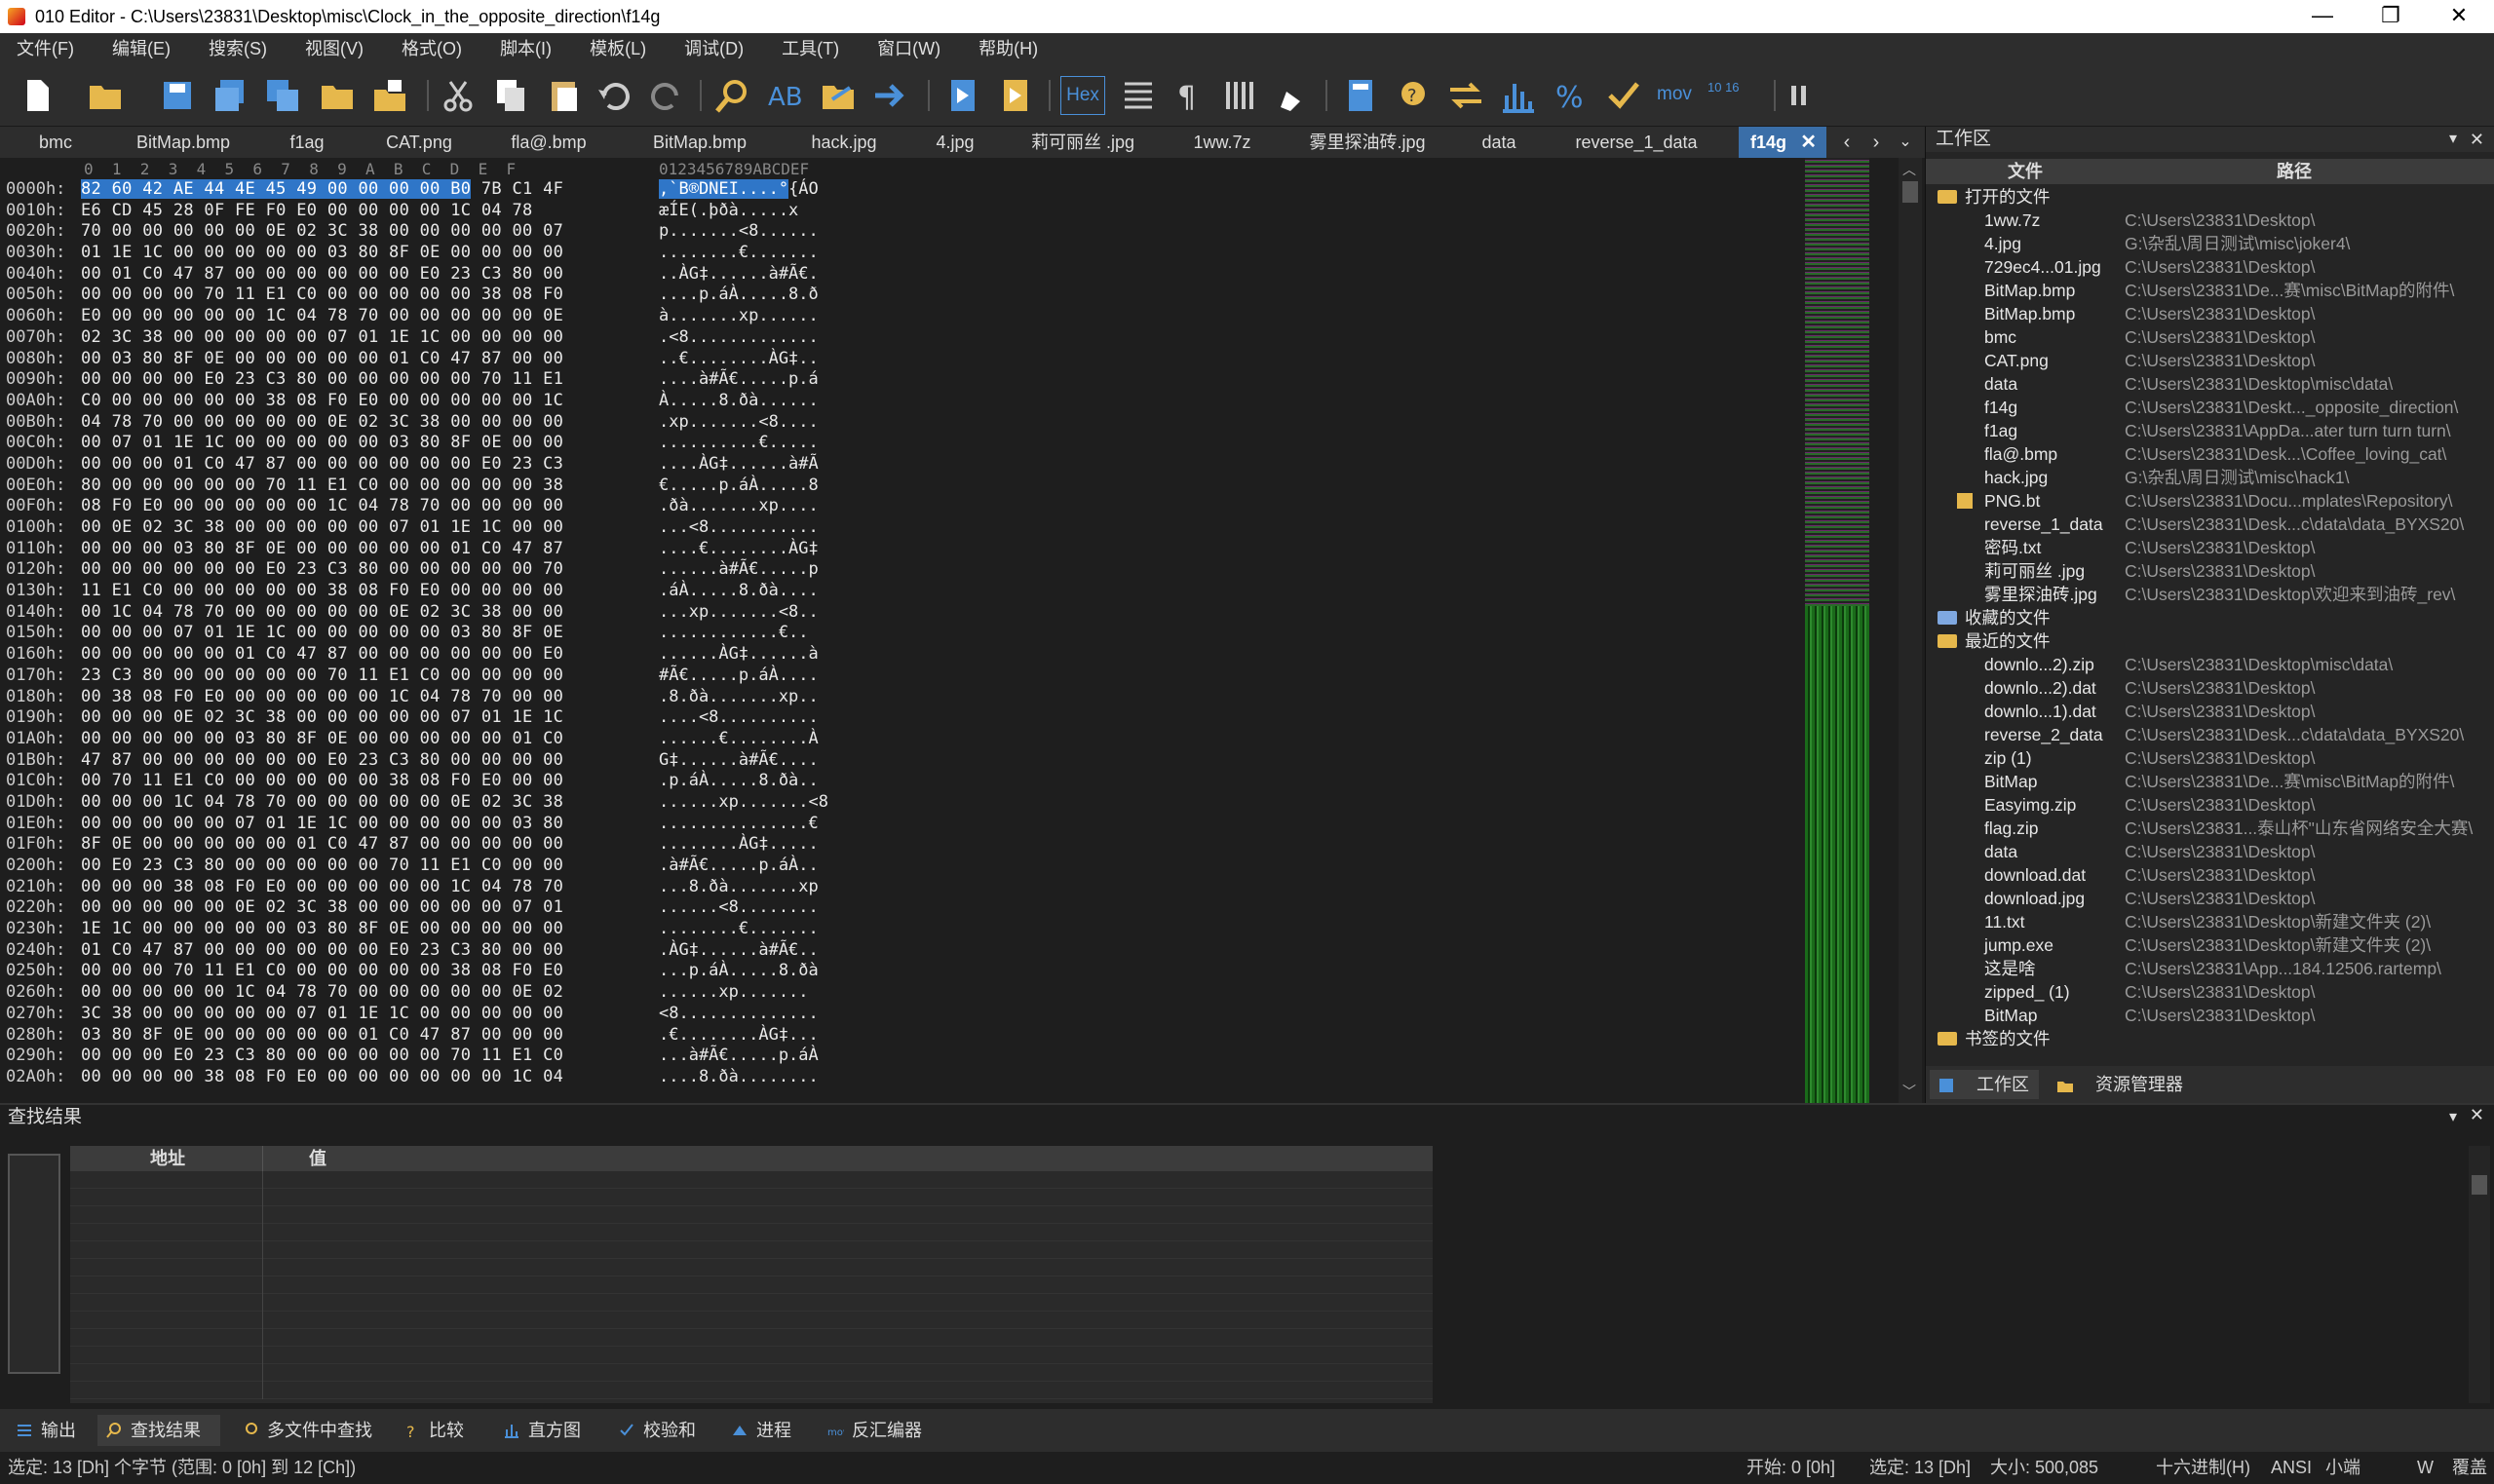 Image resolution: width=2494 pixels, height=1484 pixels. Describe the element at coordinates (1499, 142) in the screenshot. I see `tab-data: data` at that location.